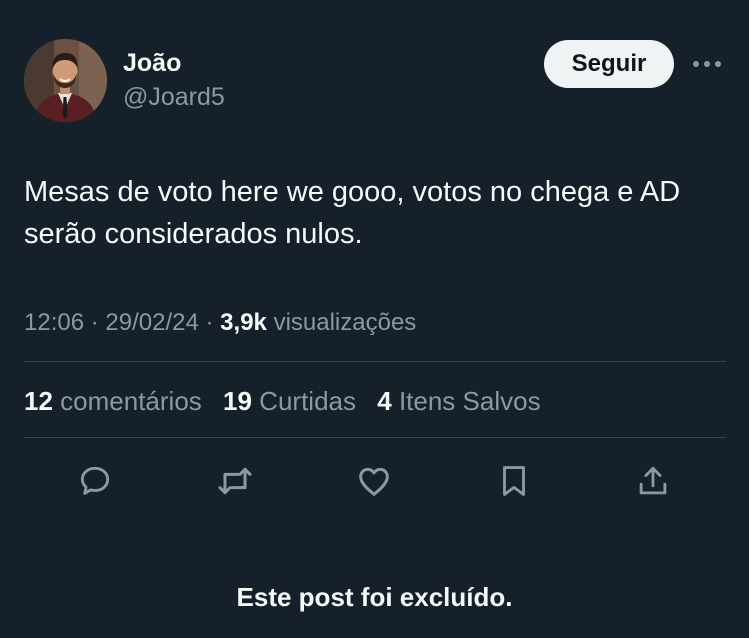 The width and height of the screenshot is (749, 638). I want to click on author-display-name: João, so click(152, 63).